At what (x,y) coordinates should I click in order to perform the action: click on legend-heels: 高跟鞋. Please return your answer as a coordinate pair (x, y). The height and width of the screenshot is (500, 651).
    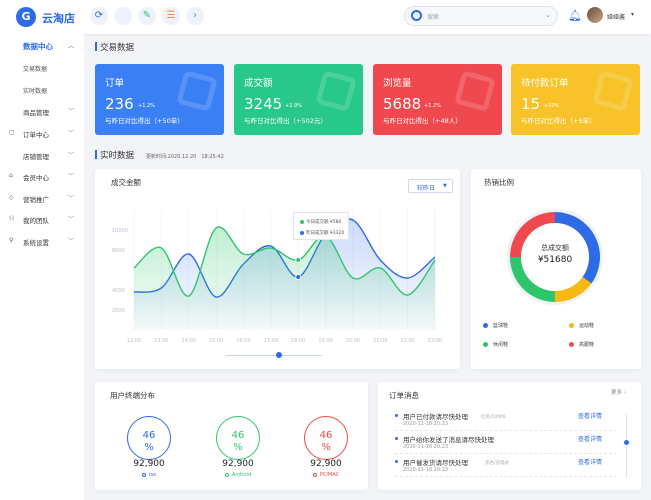
    Looking at the image, I should click on (581, 344).